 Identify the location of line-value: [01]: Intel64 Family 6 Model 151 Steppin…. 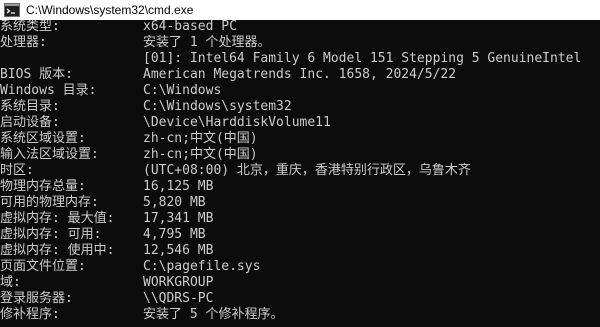
(362, 58).